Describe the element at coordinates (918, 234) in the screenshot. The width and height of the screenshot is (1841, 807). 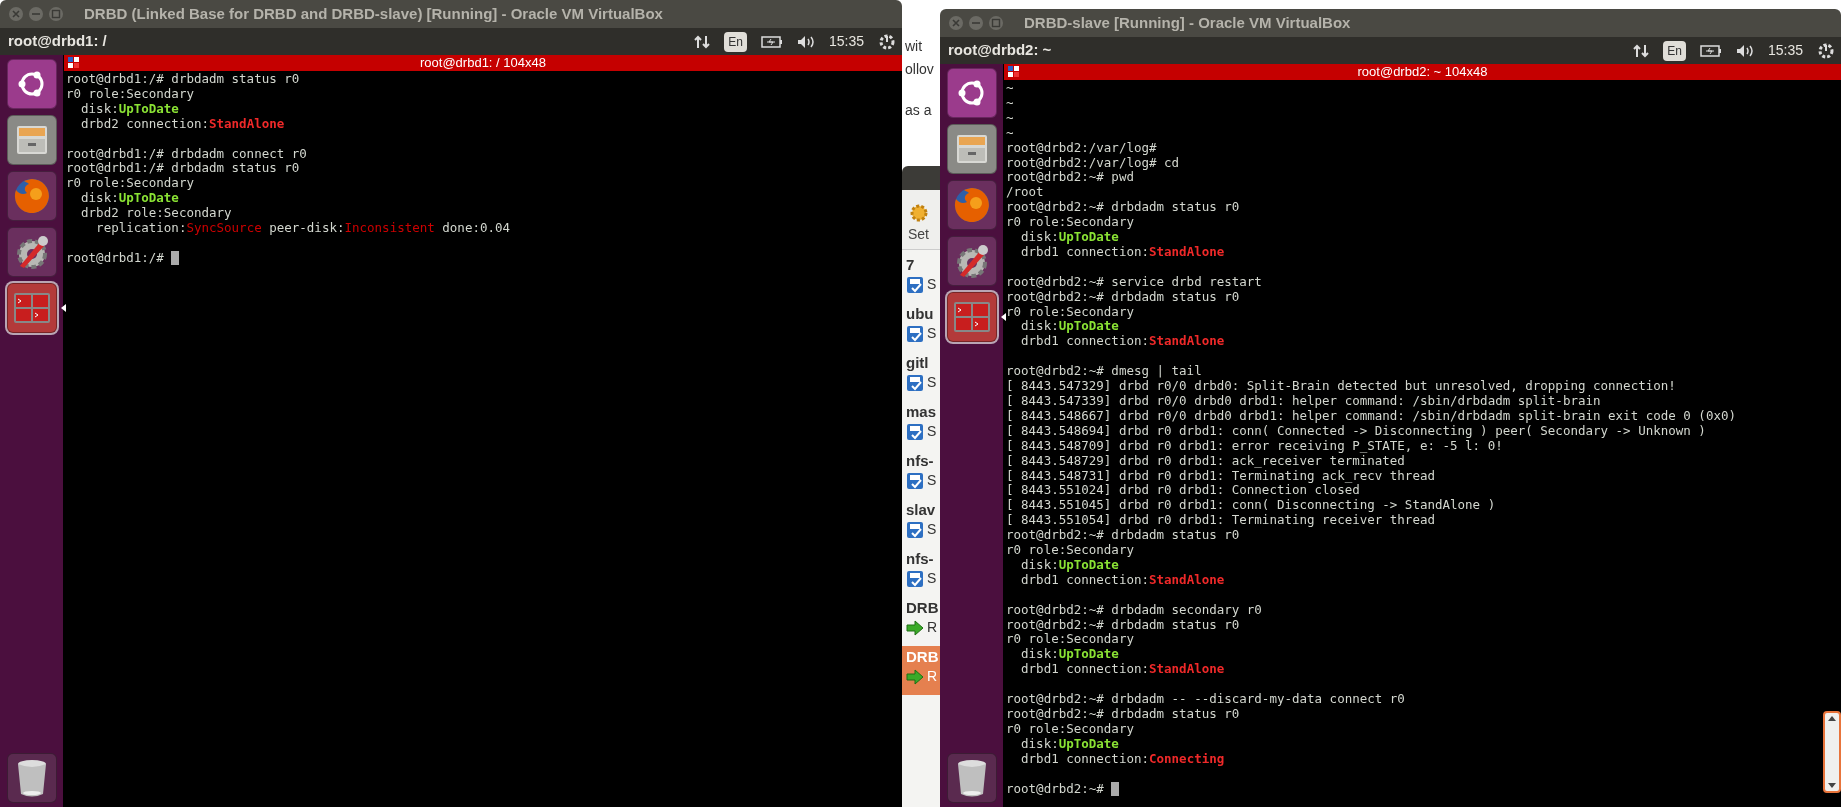
I see `toolbar-label: Set` at that location.